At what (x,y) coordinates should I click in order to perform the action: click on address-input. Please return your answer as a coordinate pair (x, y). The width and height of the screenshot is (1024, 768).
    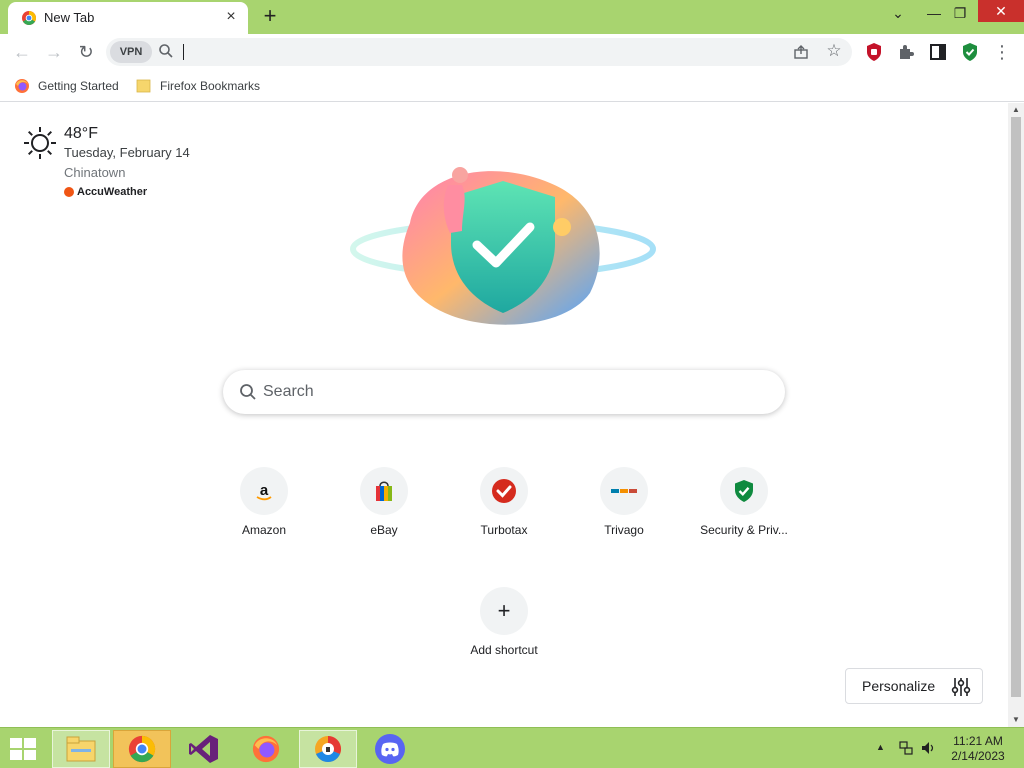
    Looking at the image, I should click on (482, 52).